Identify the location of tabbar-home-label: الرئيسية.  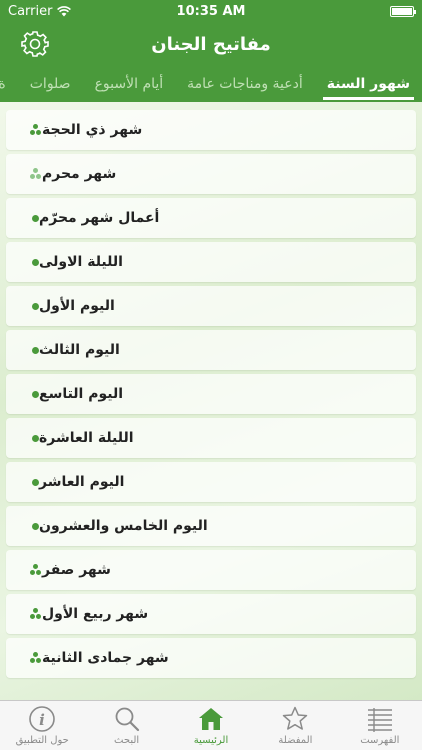
(211, 740).